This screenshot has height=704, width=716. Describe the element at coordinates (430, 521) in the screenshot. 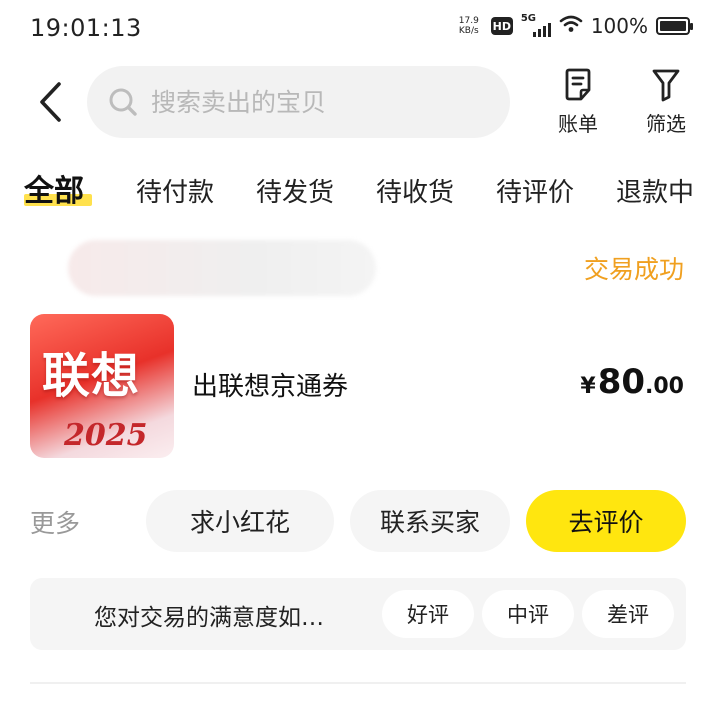

I see `contact-buyer-button: 联系买家` at that location.